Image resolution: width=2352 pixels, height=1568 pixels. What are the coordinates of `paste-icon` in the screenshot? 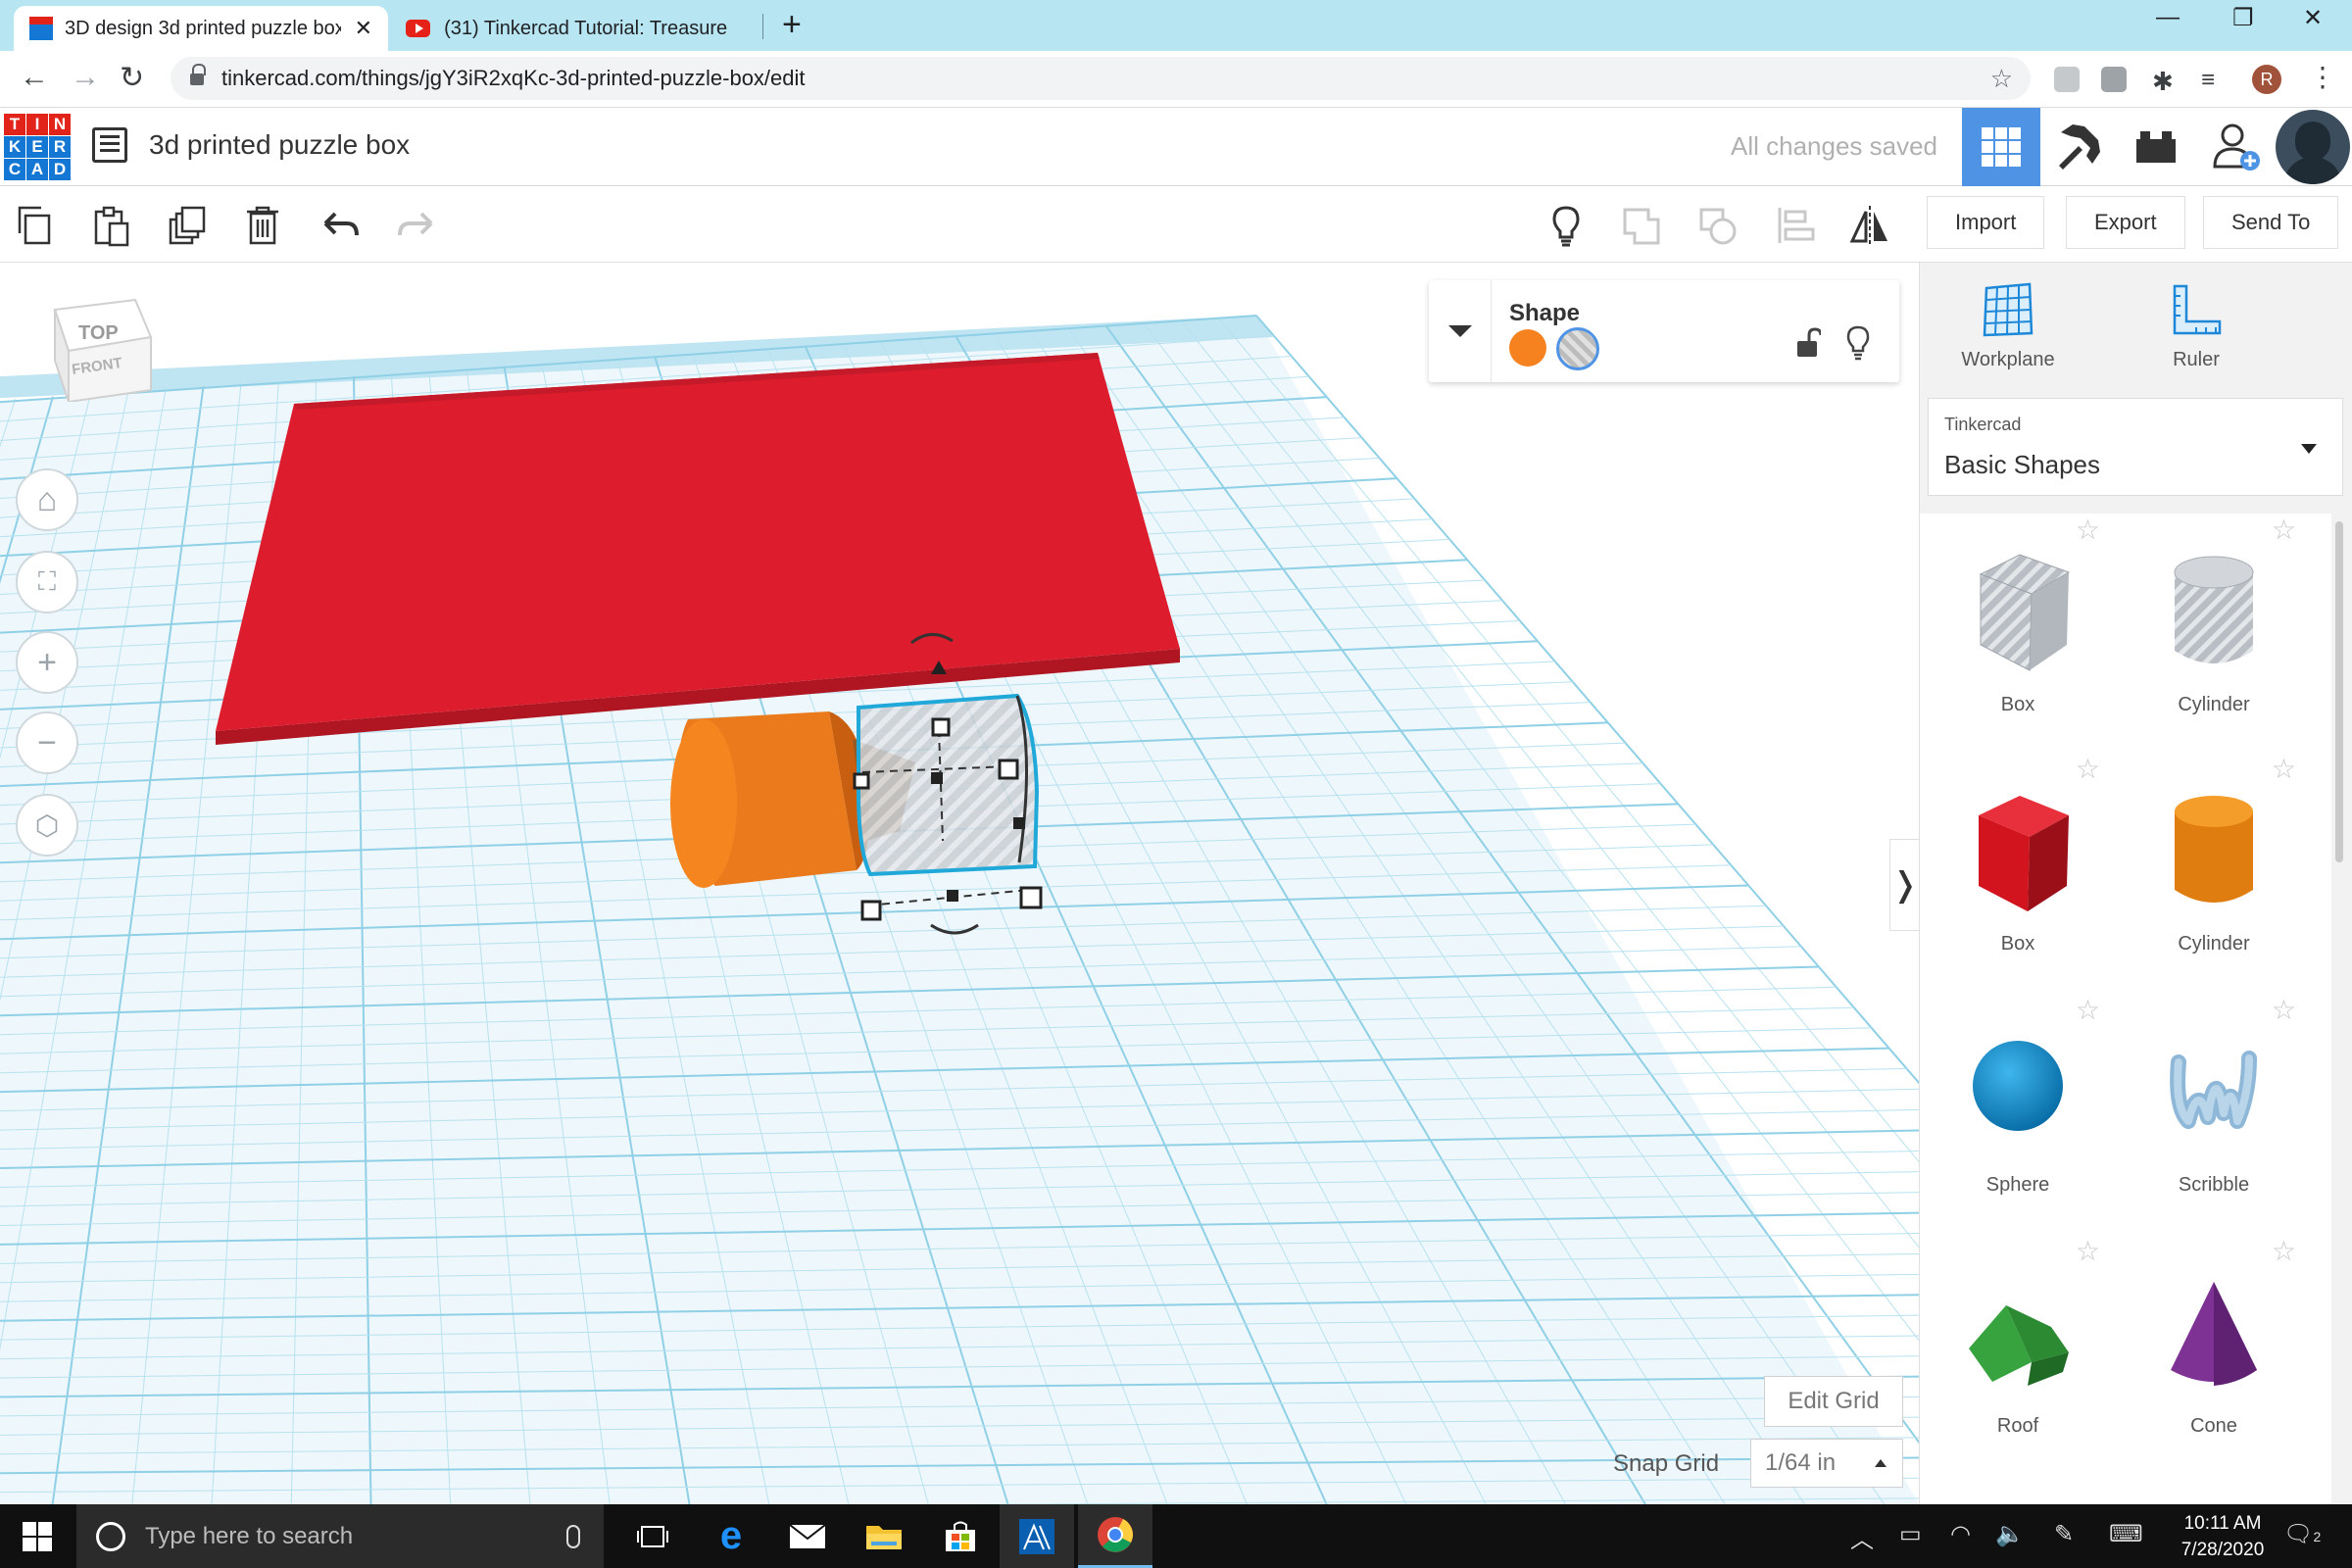 It's located at (111, 225).